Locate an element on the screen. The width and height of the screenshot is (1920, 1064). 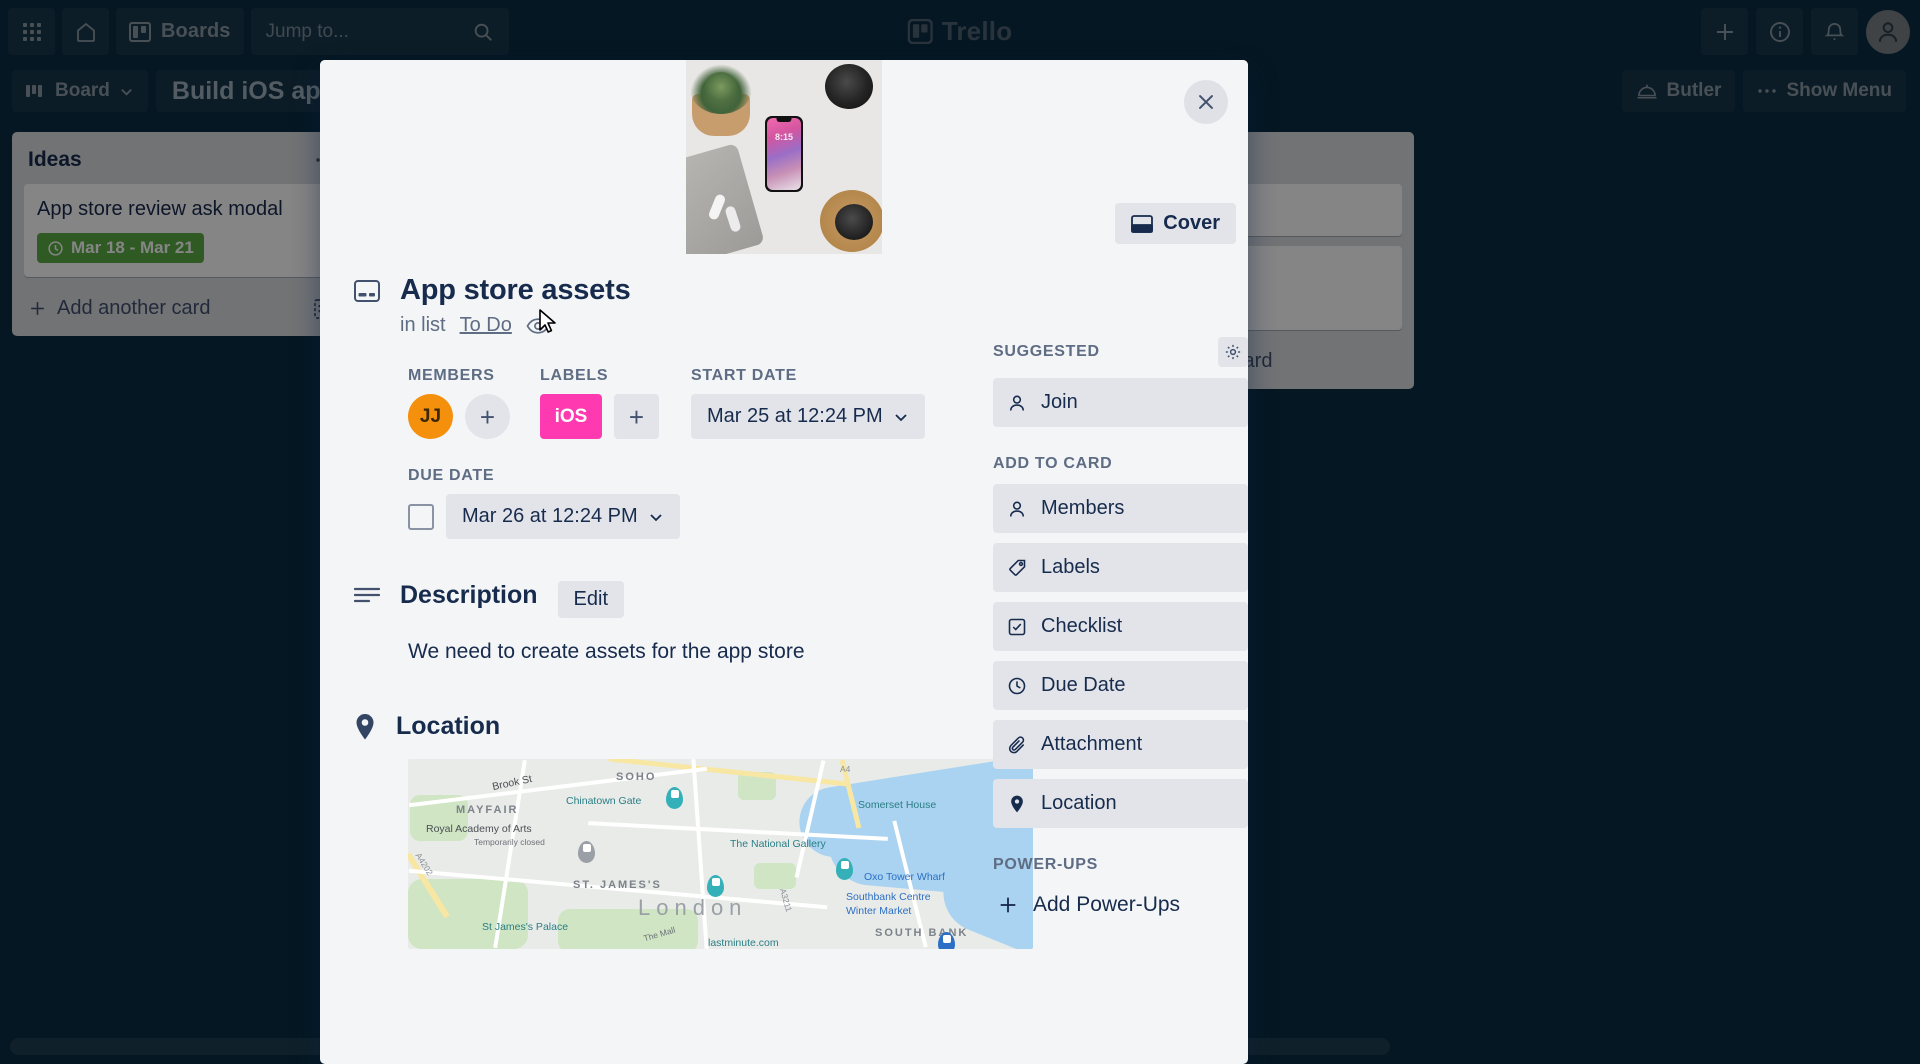
map-city-label: London is located at coordinates (693, 907).